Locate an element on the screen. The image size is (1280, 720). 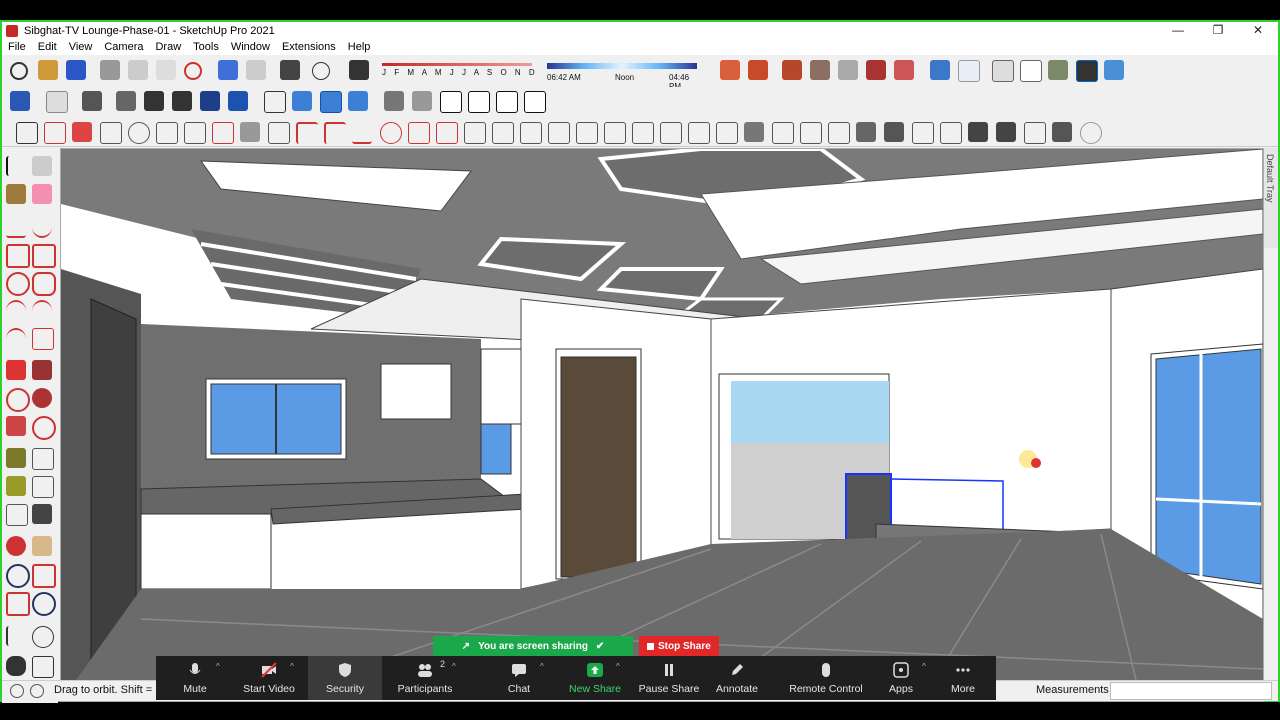
new-share-button: ^ New Share is located at coordinates (595, 678).